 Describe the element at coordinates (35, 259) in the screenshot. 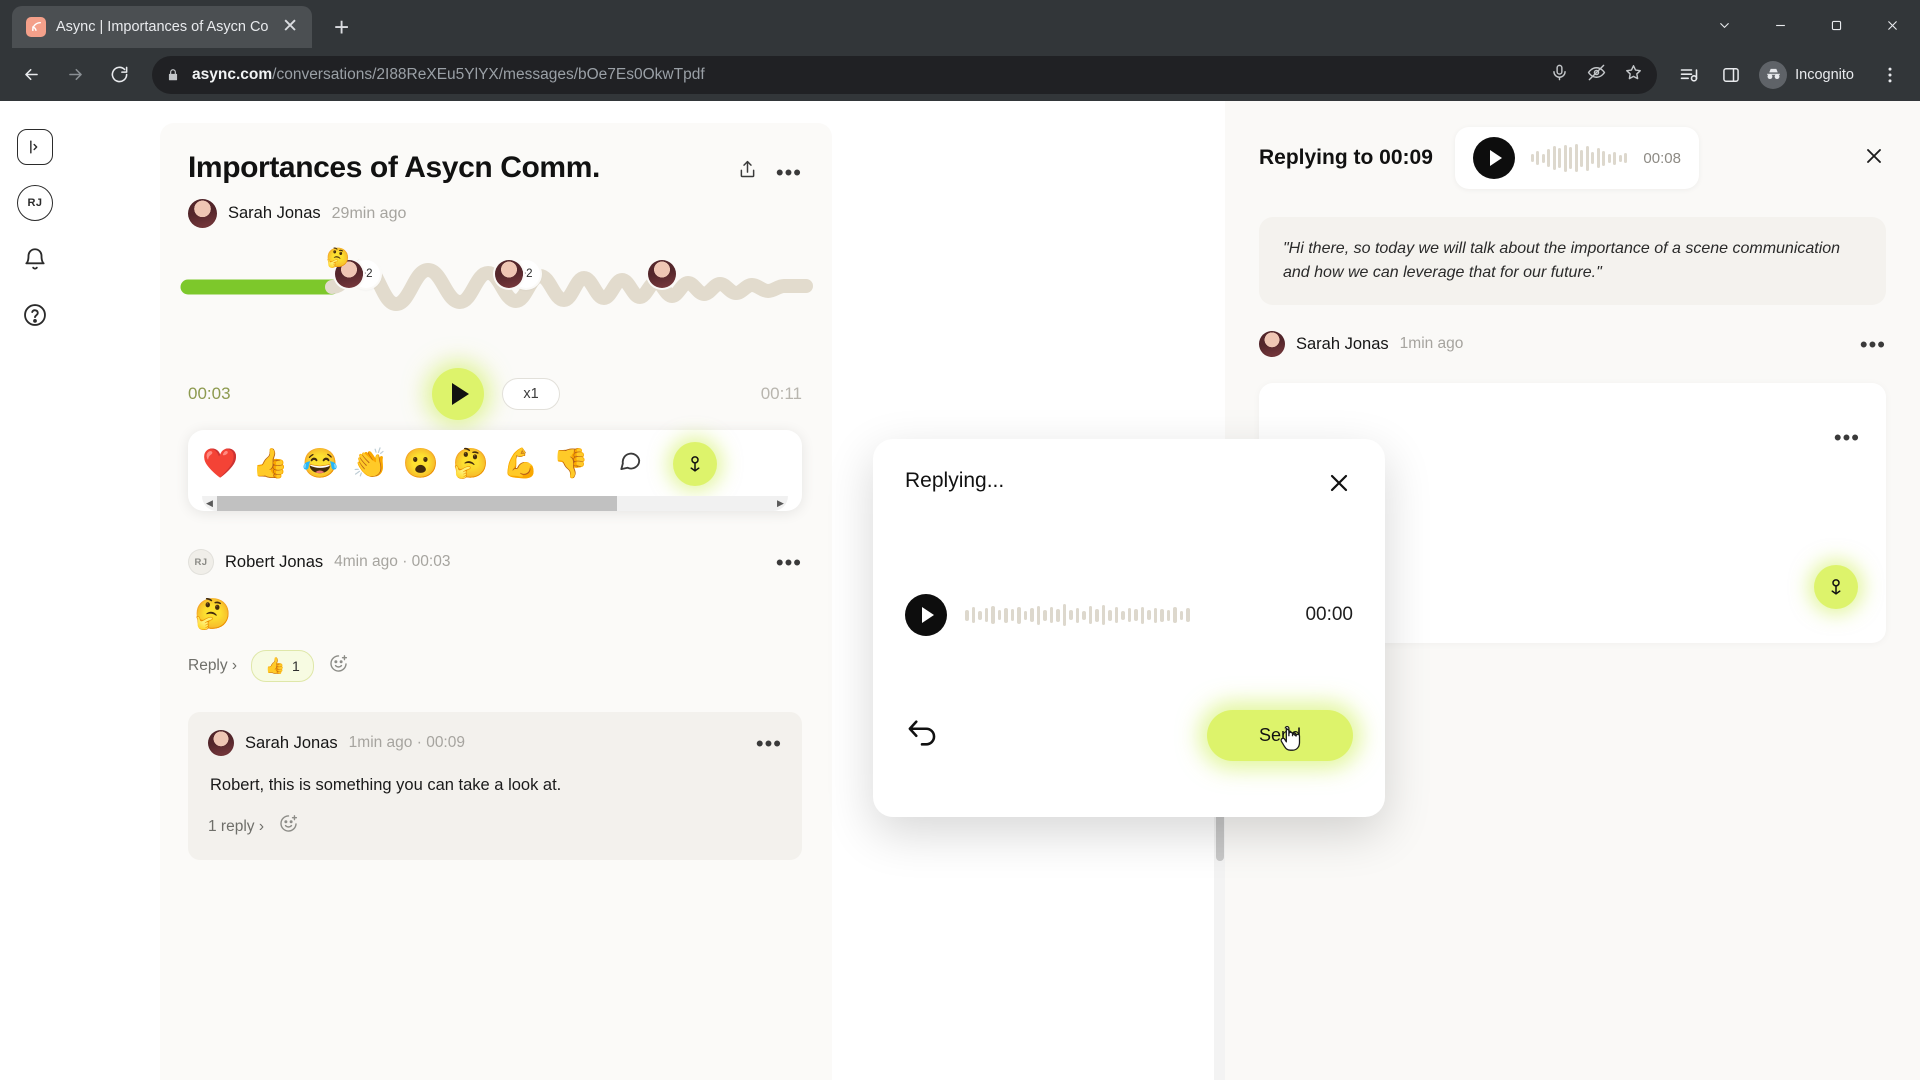

I see `bell-icon` at that location.